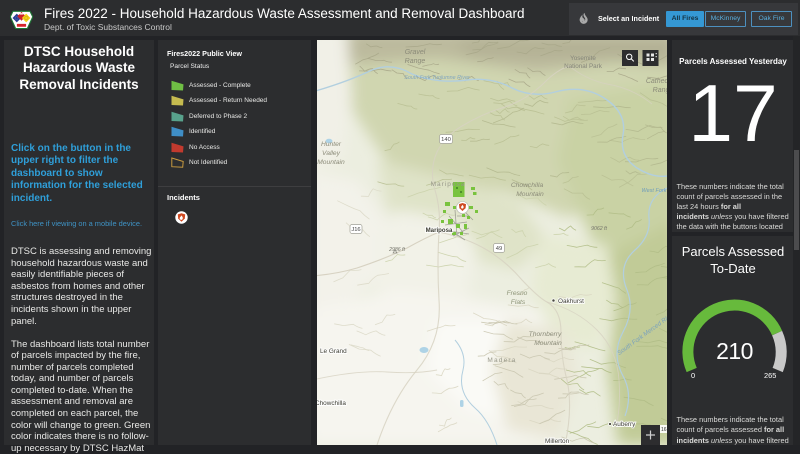  I want to click on svg-text: Le Grand, so click(333, 351).